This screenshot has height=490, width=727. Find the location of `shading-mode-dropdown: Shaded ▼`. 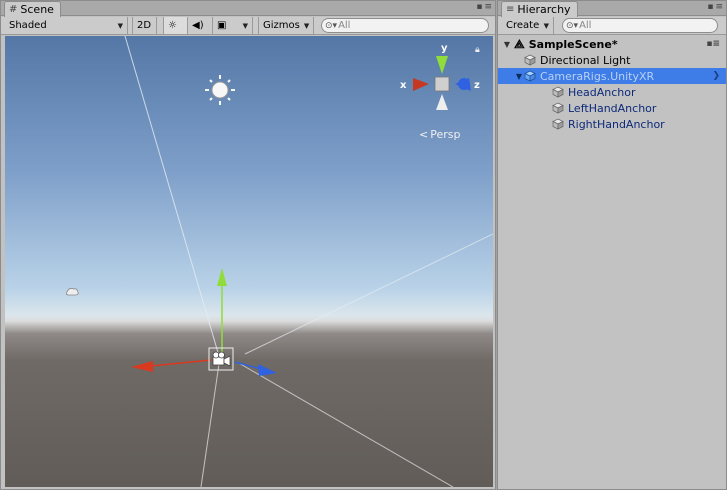

shading-mode-dropdown: Shaded ▼ is located at coordinates (66, 25).